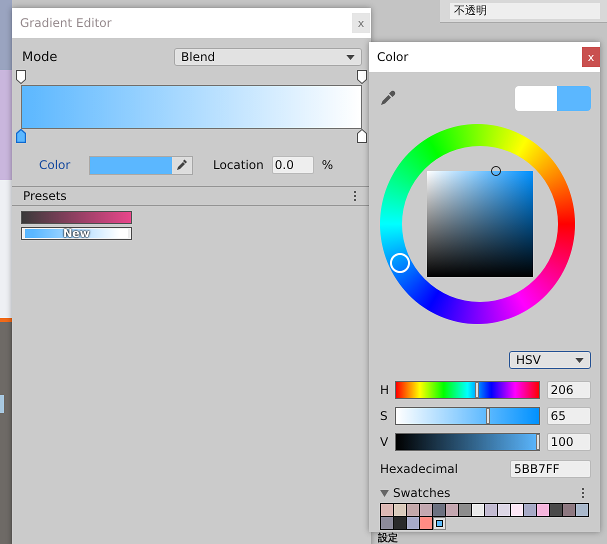 The image size is (607, 544). Describe the element at coordinates (400, 262) in the screenshot. I see `hue-handle` at that location.